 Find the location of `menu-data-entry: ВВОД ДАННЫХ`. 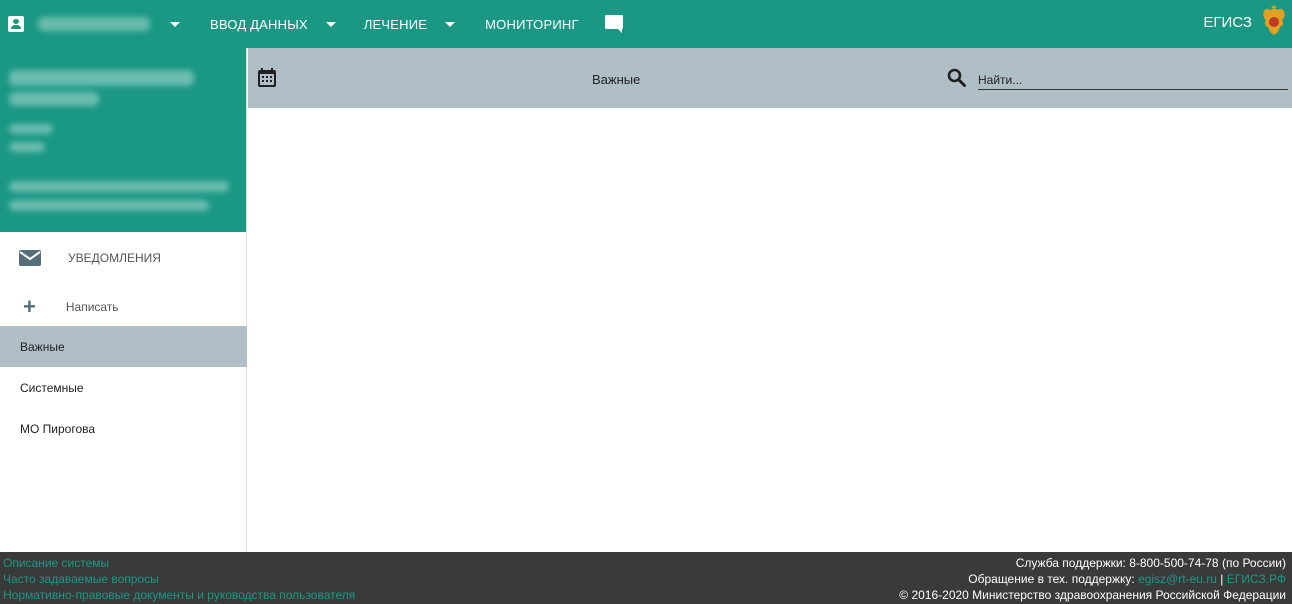

menu-data-entry: ВВОД ДАННЫХ is located at coordinates (273, 24).